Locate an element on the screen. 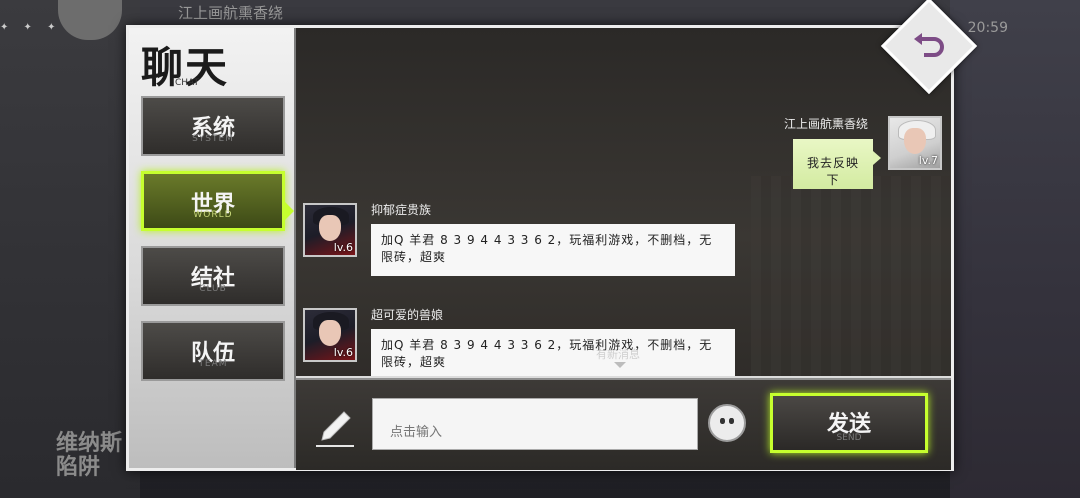 The height and width of the screenshot is (498, 1080). chevron-down-icon is located at coordinates (620, 365).